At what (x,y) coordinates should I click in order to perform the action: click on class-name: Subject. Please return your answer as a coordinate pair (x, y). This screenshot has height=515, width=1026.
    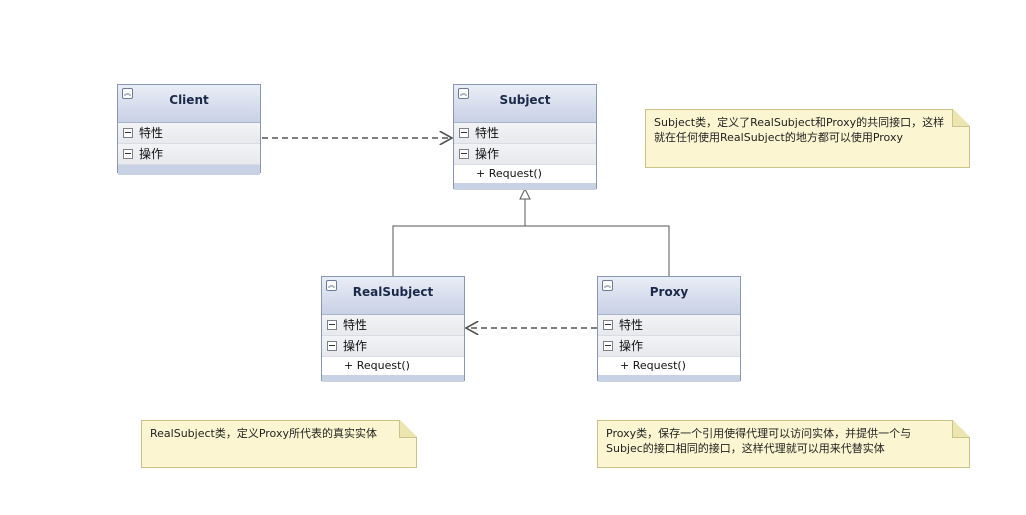
    Looking at the image, I should click on (525, 100).